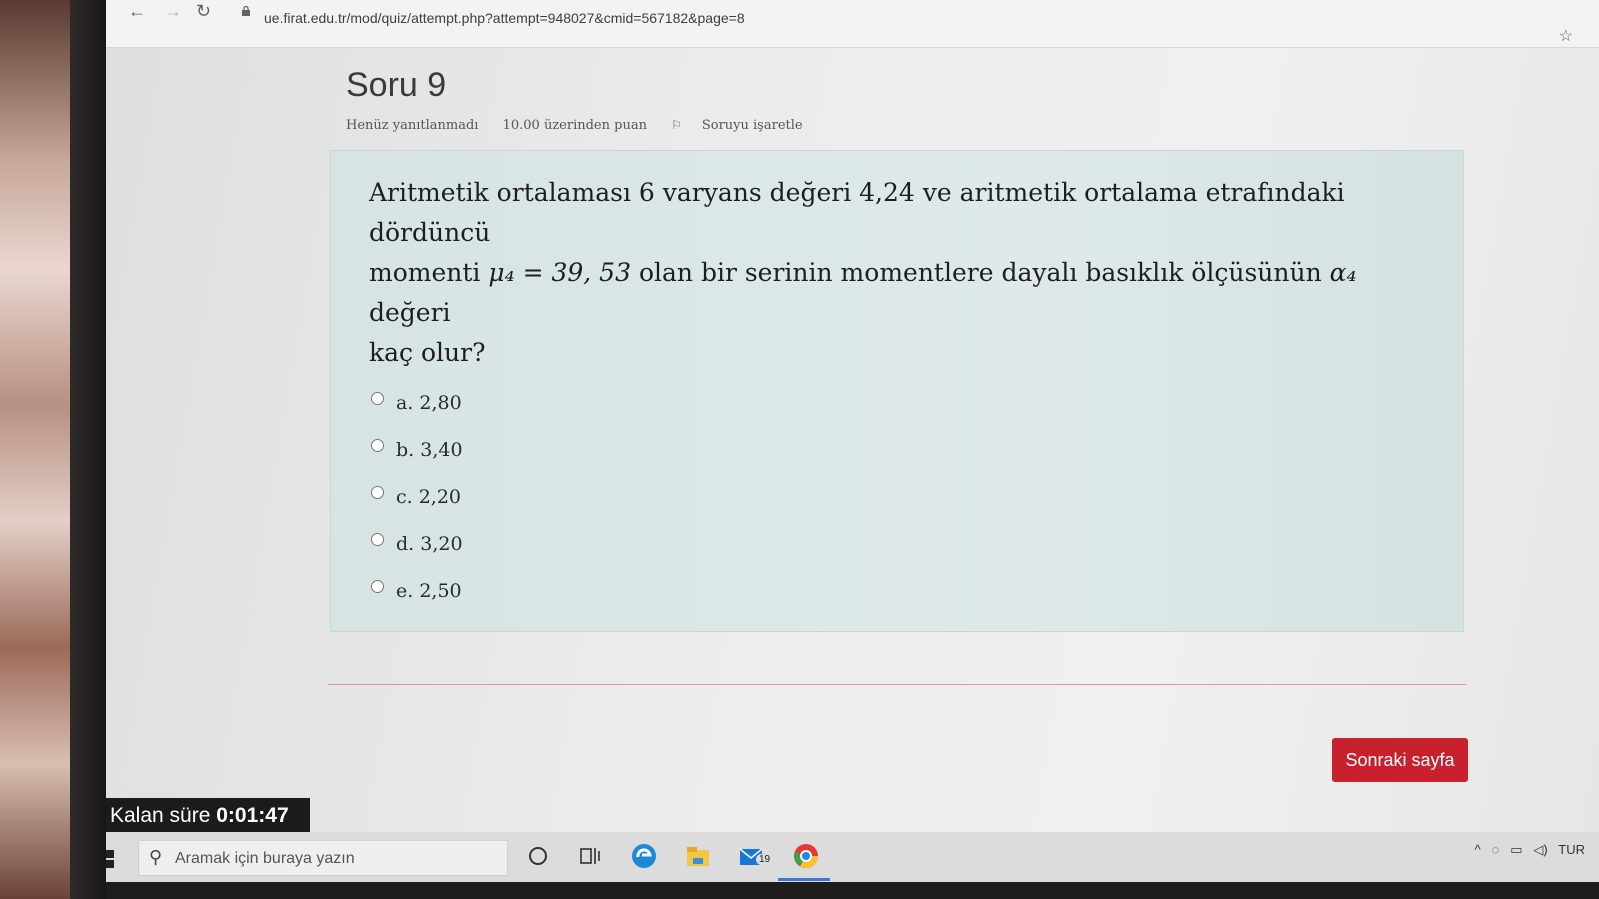  I want to click on answer-option-b: b. 3,40, so click(417, 449).